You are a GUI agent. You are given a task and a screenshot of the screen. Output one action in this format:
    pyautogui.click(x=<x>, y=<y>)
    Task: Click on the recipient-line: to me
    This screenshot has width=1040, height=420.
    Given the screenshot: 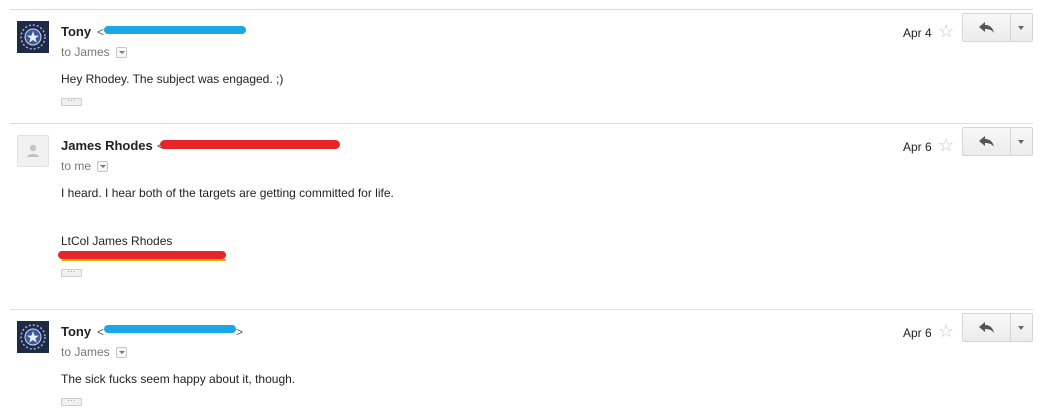 What is the action you would take?
    pyautogui.click(x=85, y=166)
    